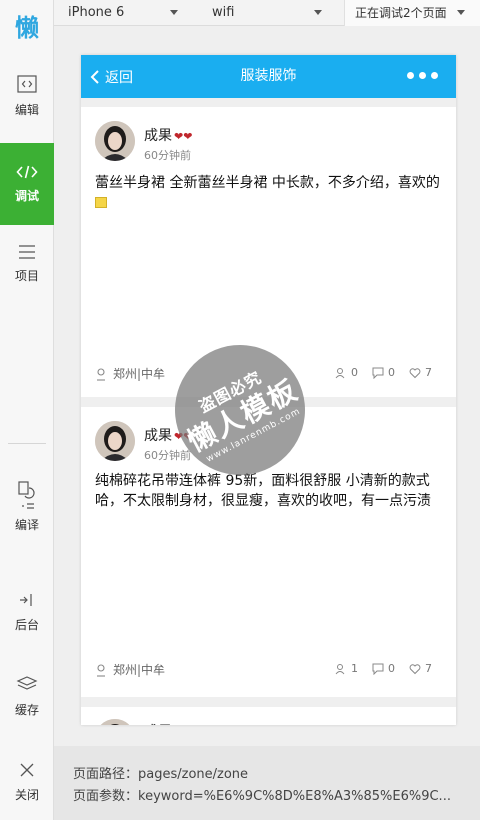  What do you see at coordinates (27, 696) in the screenshot?
I see `sidebar-item-cache: 缓存` at bounding box center [27, 696].